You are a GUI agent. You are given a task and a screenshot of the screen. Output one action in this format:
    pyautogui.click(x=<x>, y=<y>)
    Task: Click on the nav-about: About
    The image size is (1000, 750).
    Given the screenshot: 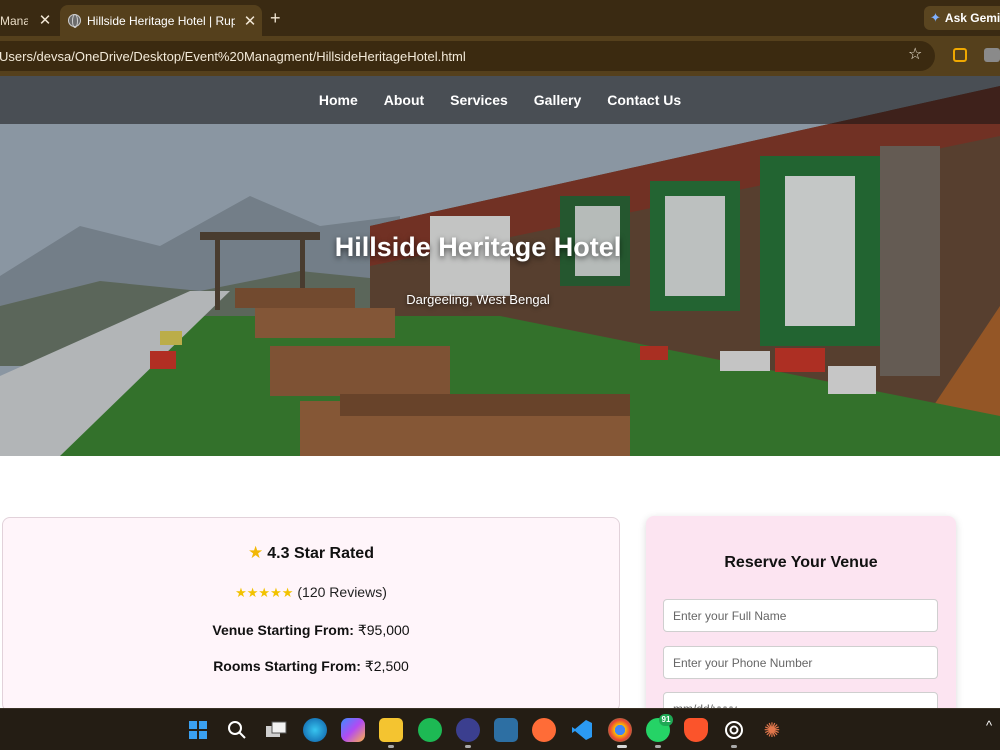 What is the action you would take?
    pyautogui.click(x=404, y=100)
    